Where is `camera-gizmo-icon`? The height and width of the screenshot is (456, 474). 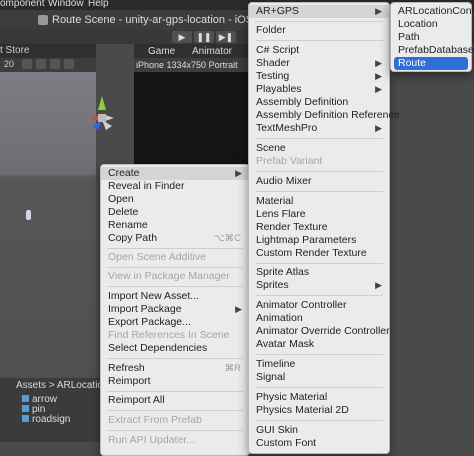 camera-gizmo-icon is located at coordinates (28, 215).